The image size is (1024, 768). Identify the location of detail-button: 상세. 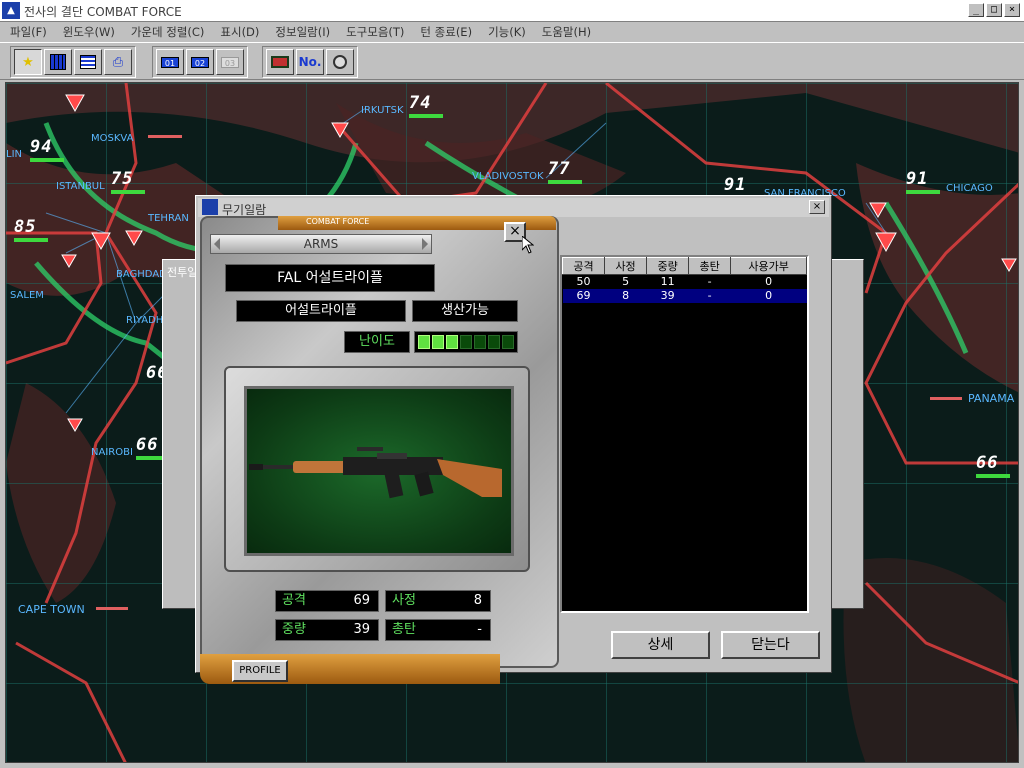
(660, 645).